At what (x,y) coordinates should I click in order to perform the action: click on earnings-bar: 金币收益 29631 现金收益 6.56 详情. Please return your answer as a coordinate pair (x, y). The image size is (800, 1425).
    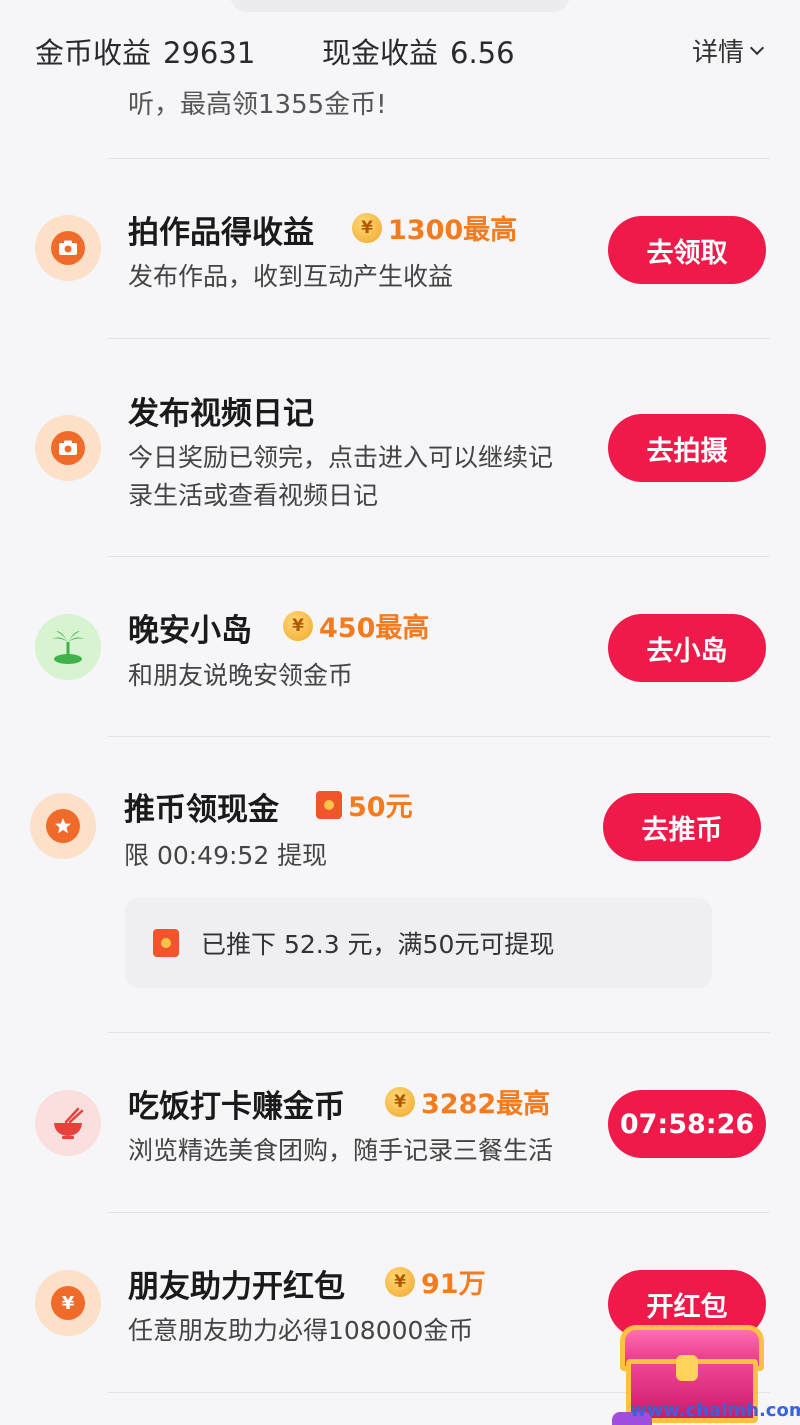
    Looking at the image, I should click on (400, 40).